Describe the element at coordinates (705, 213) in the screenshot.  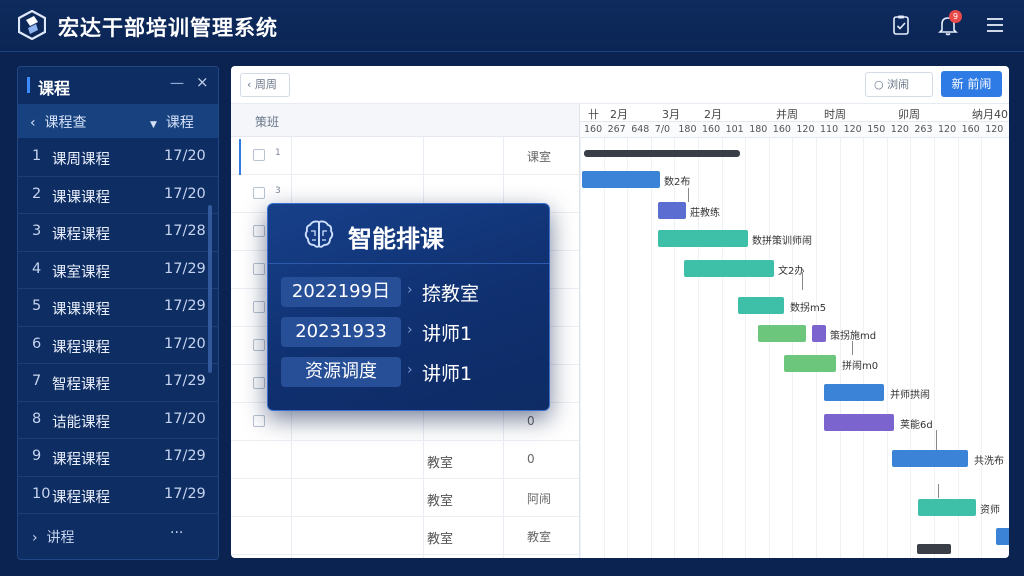
I see `gantt-task-label: 莊教练` at that location.